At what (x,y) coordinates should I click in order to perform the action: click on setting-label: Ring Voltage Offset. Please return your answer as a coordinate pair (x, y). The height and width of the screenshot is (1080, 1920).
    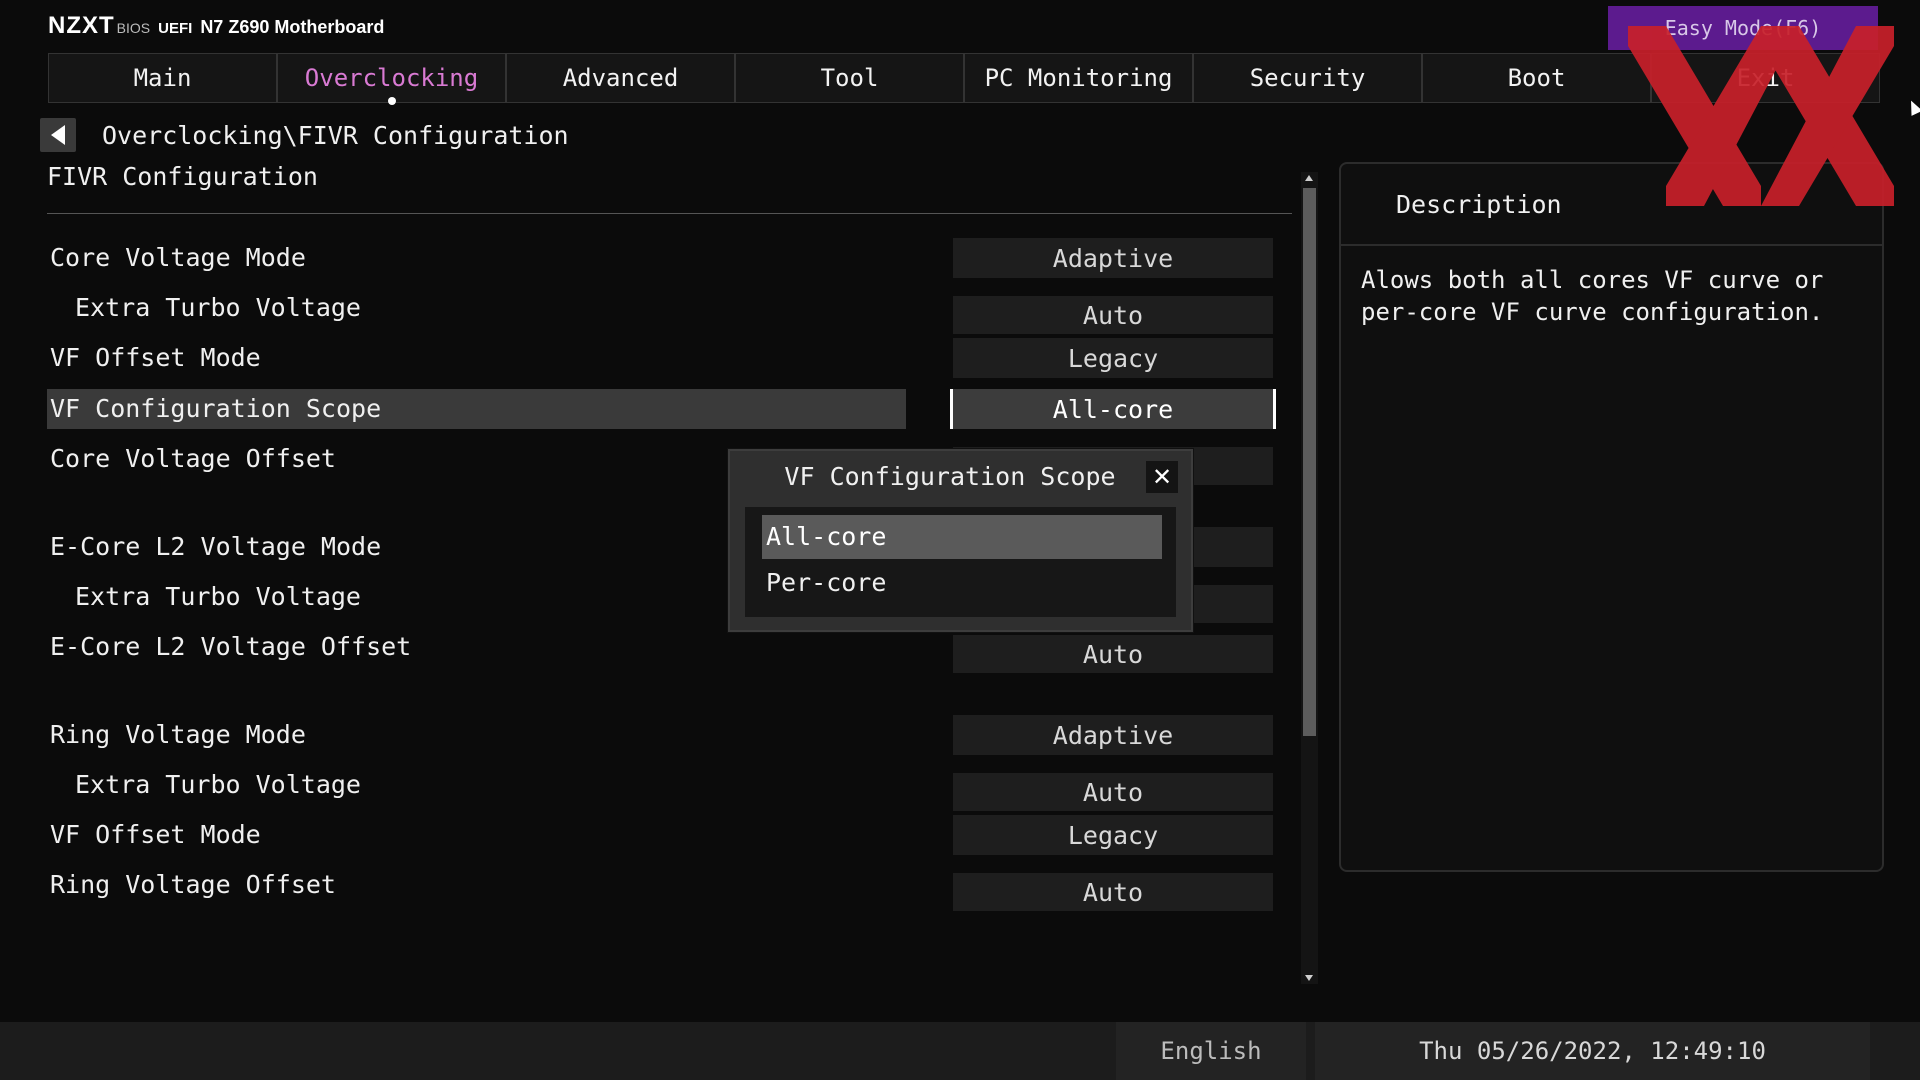
    Looking at the image, I should click on (193, 884).